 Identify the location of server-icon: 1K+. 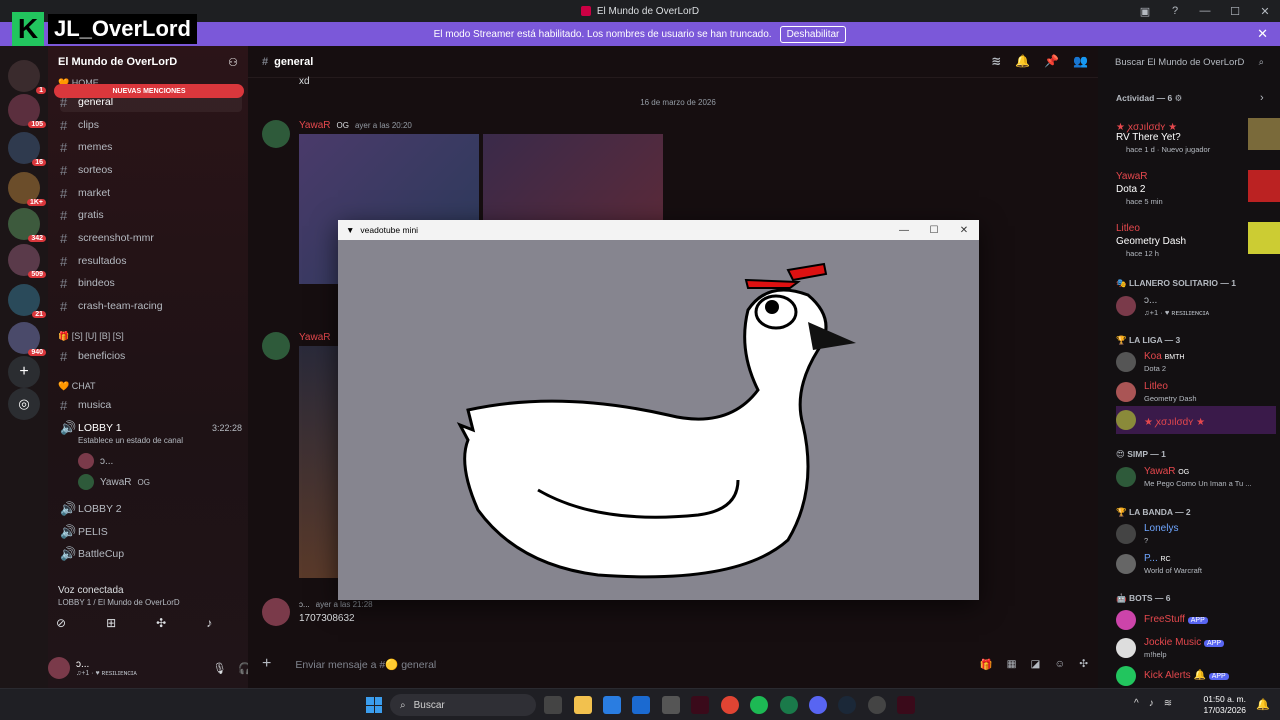
(27, 189).